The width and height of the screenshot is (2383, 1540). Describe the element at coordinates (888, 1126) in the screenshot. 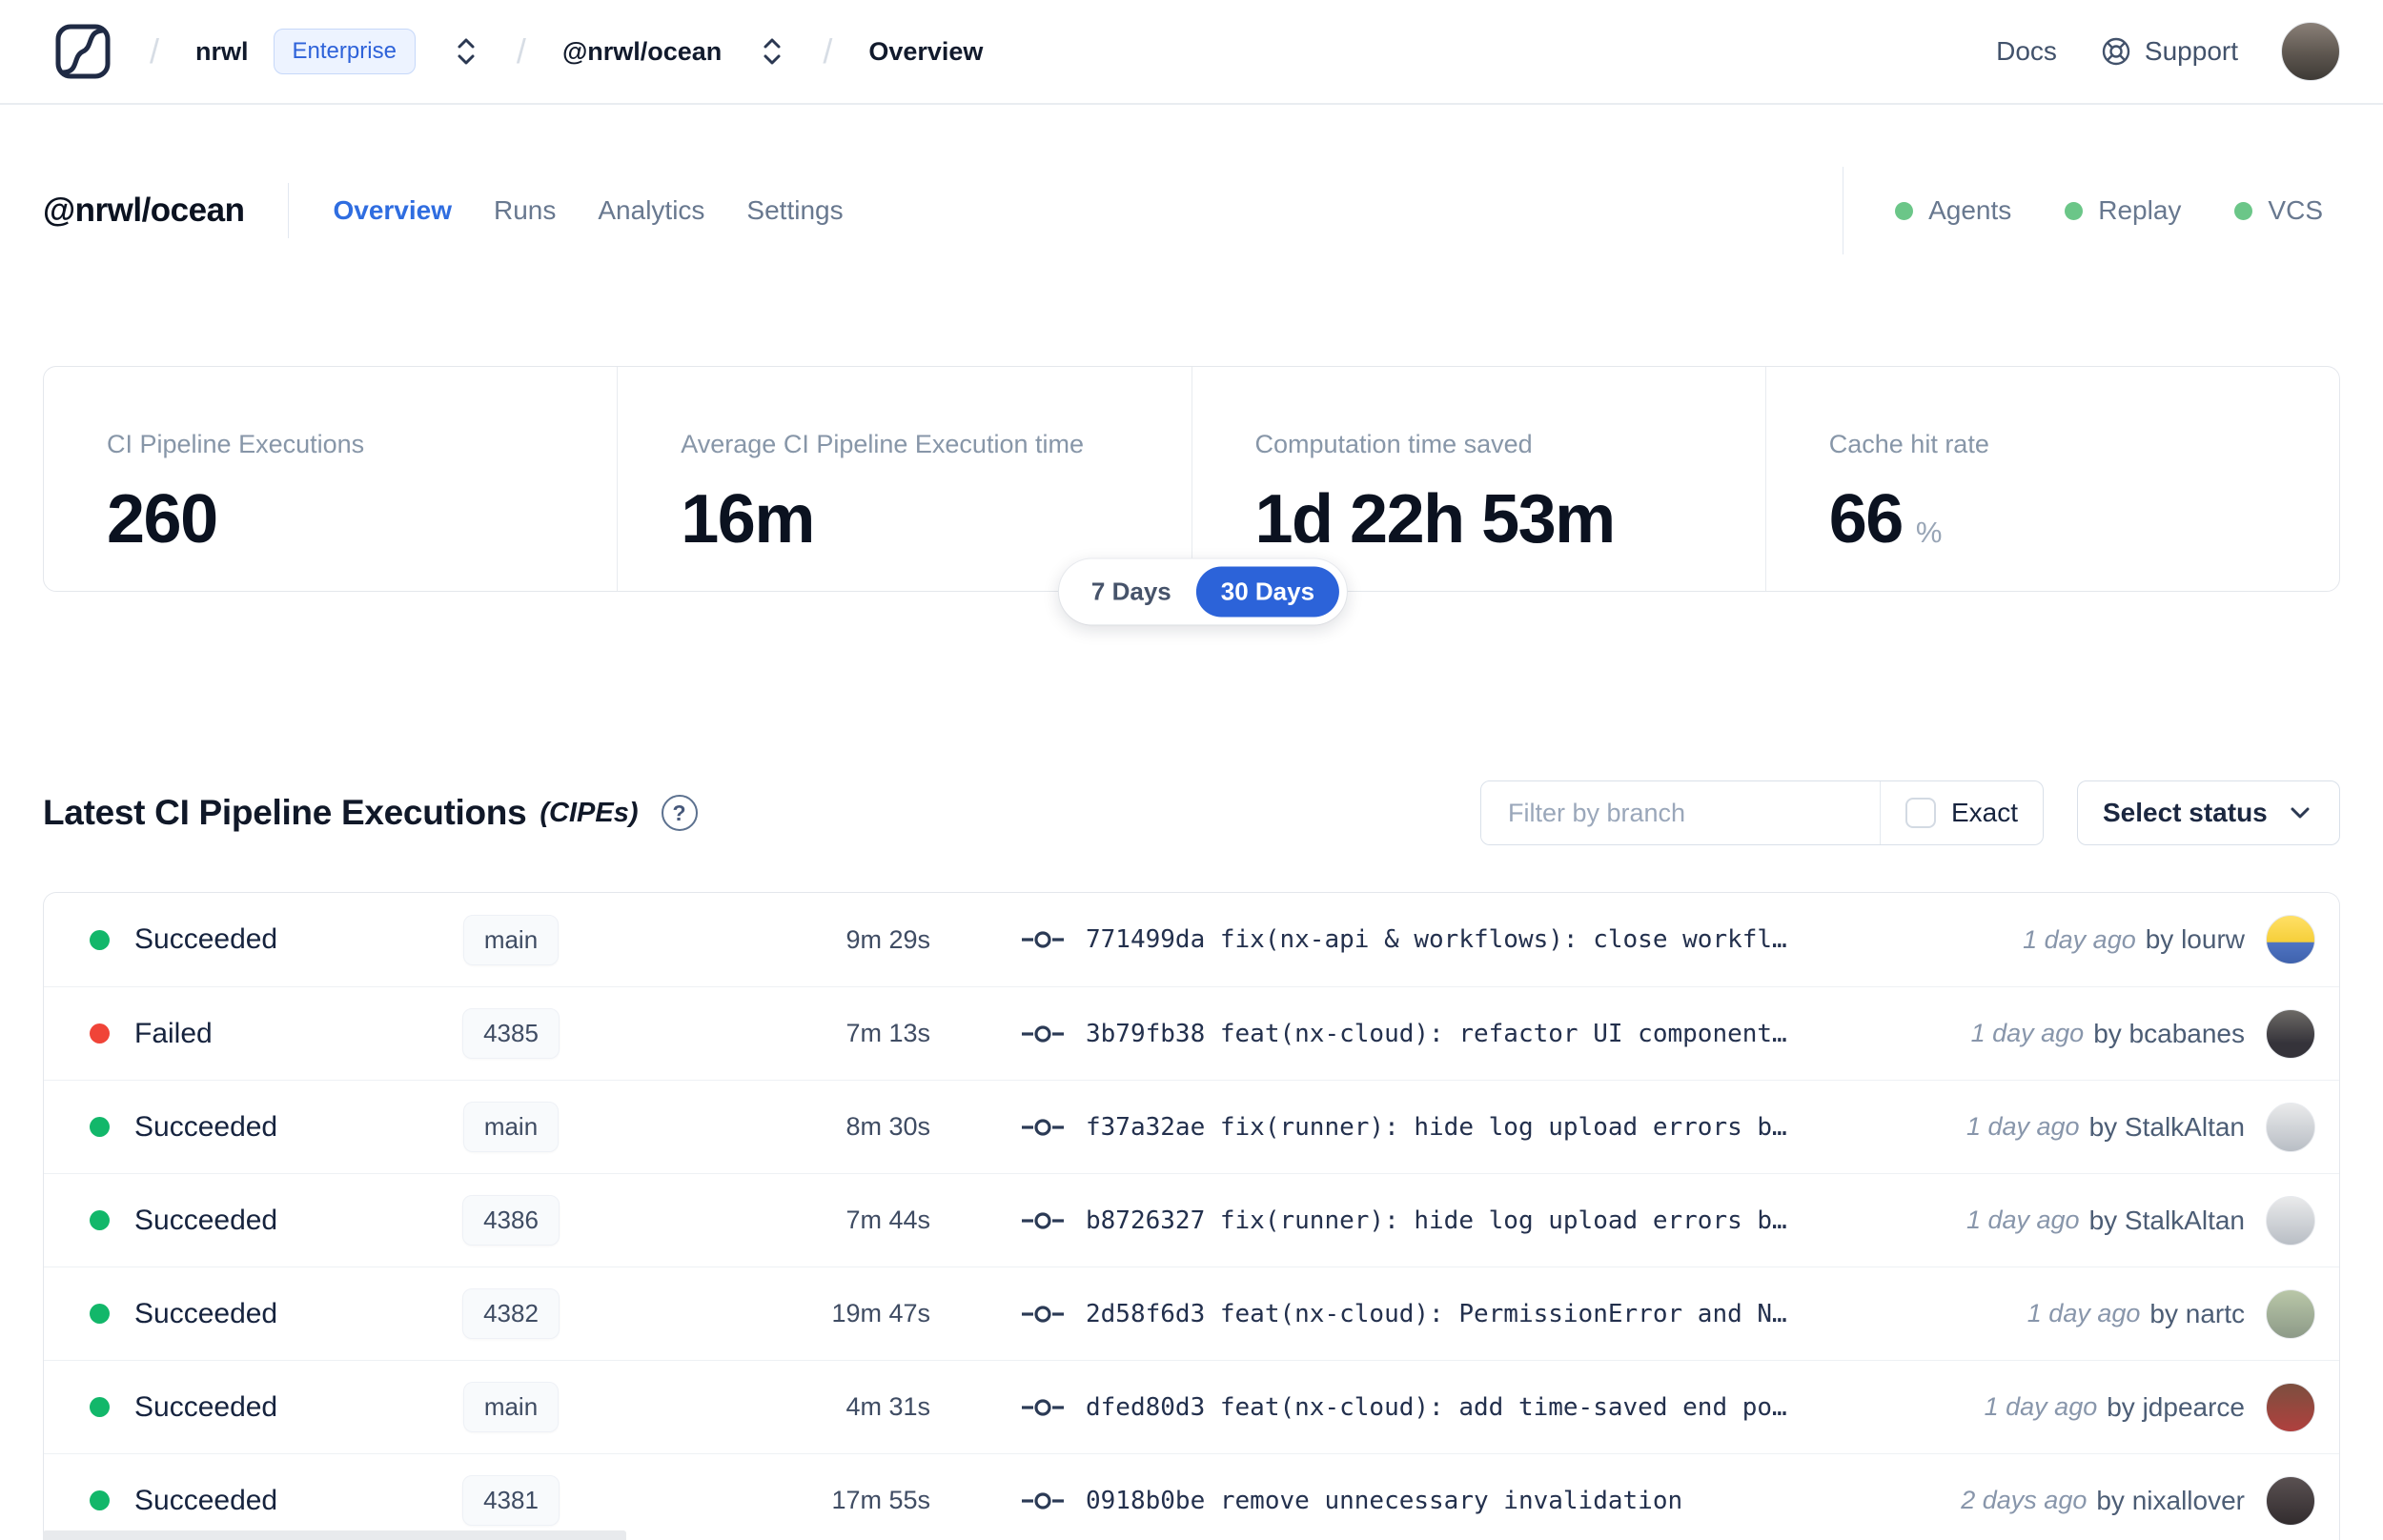

I see `duration-label: 8m 30s` at that location.